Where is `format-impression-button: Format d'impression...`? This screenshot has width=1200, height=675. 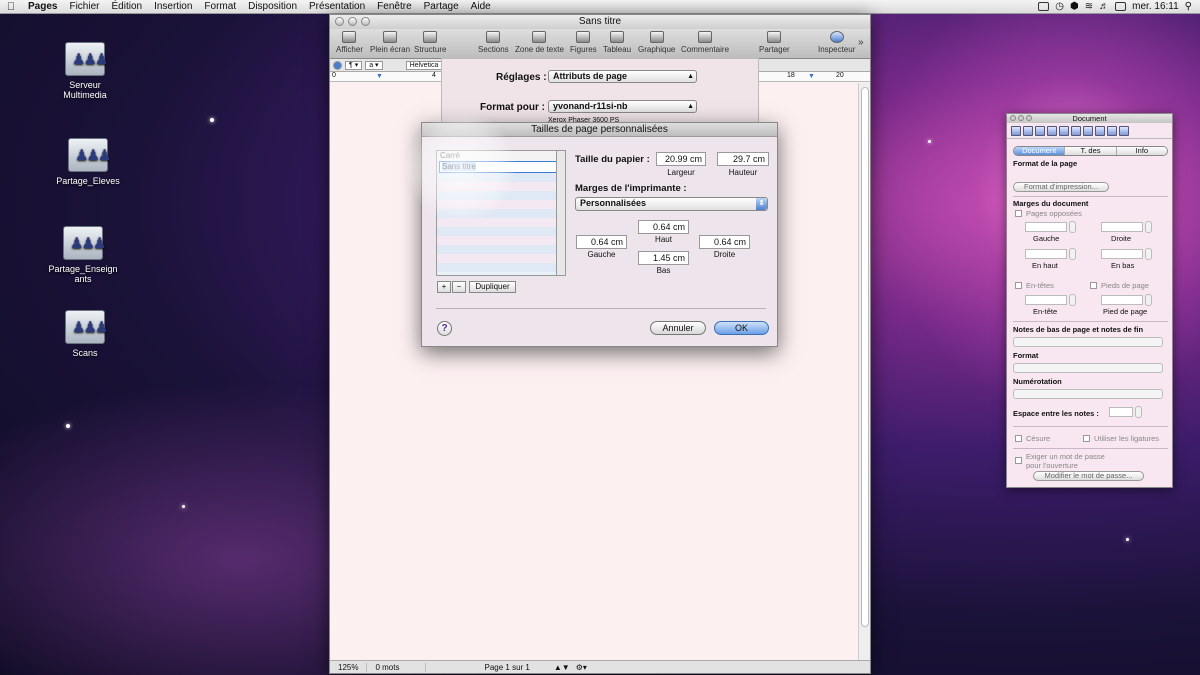
format-impression-button: Format d'impression... is located at coordinates (1061, 187).